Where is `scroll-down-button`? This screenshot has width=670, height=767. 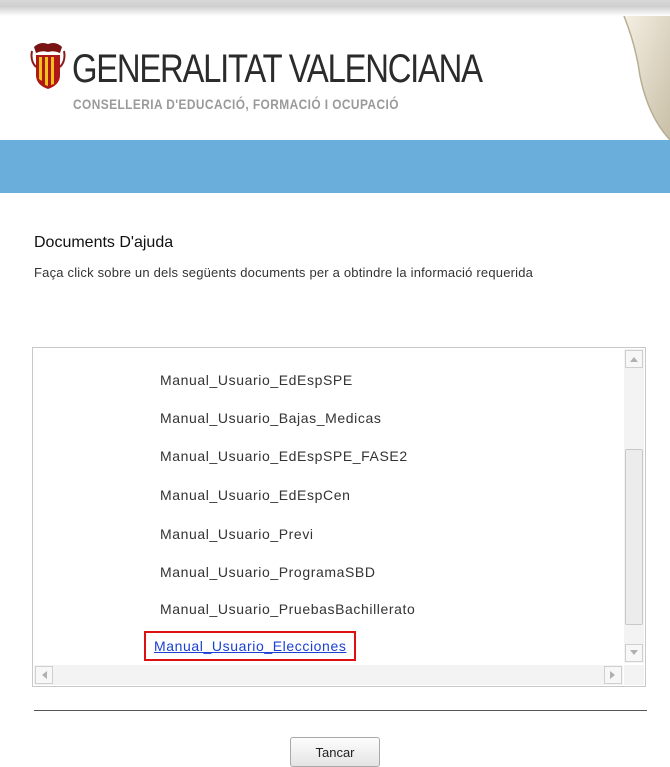 scroll-down-button is located at coordinates (634, 653).